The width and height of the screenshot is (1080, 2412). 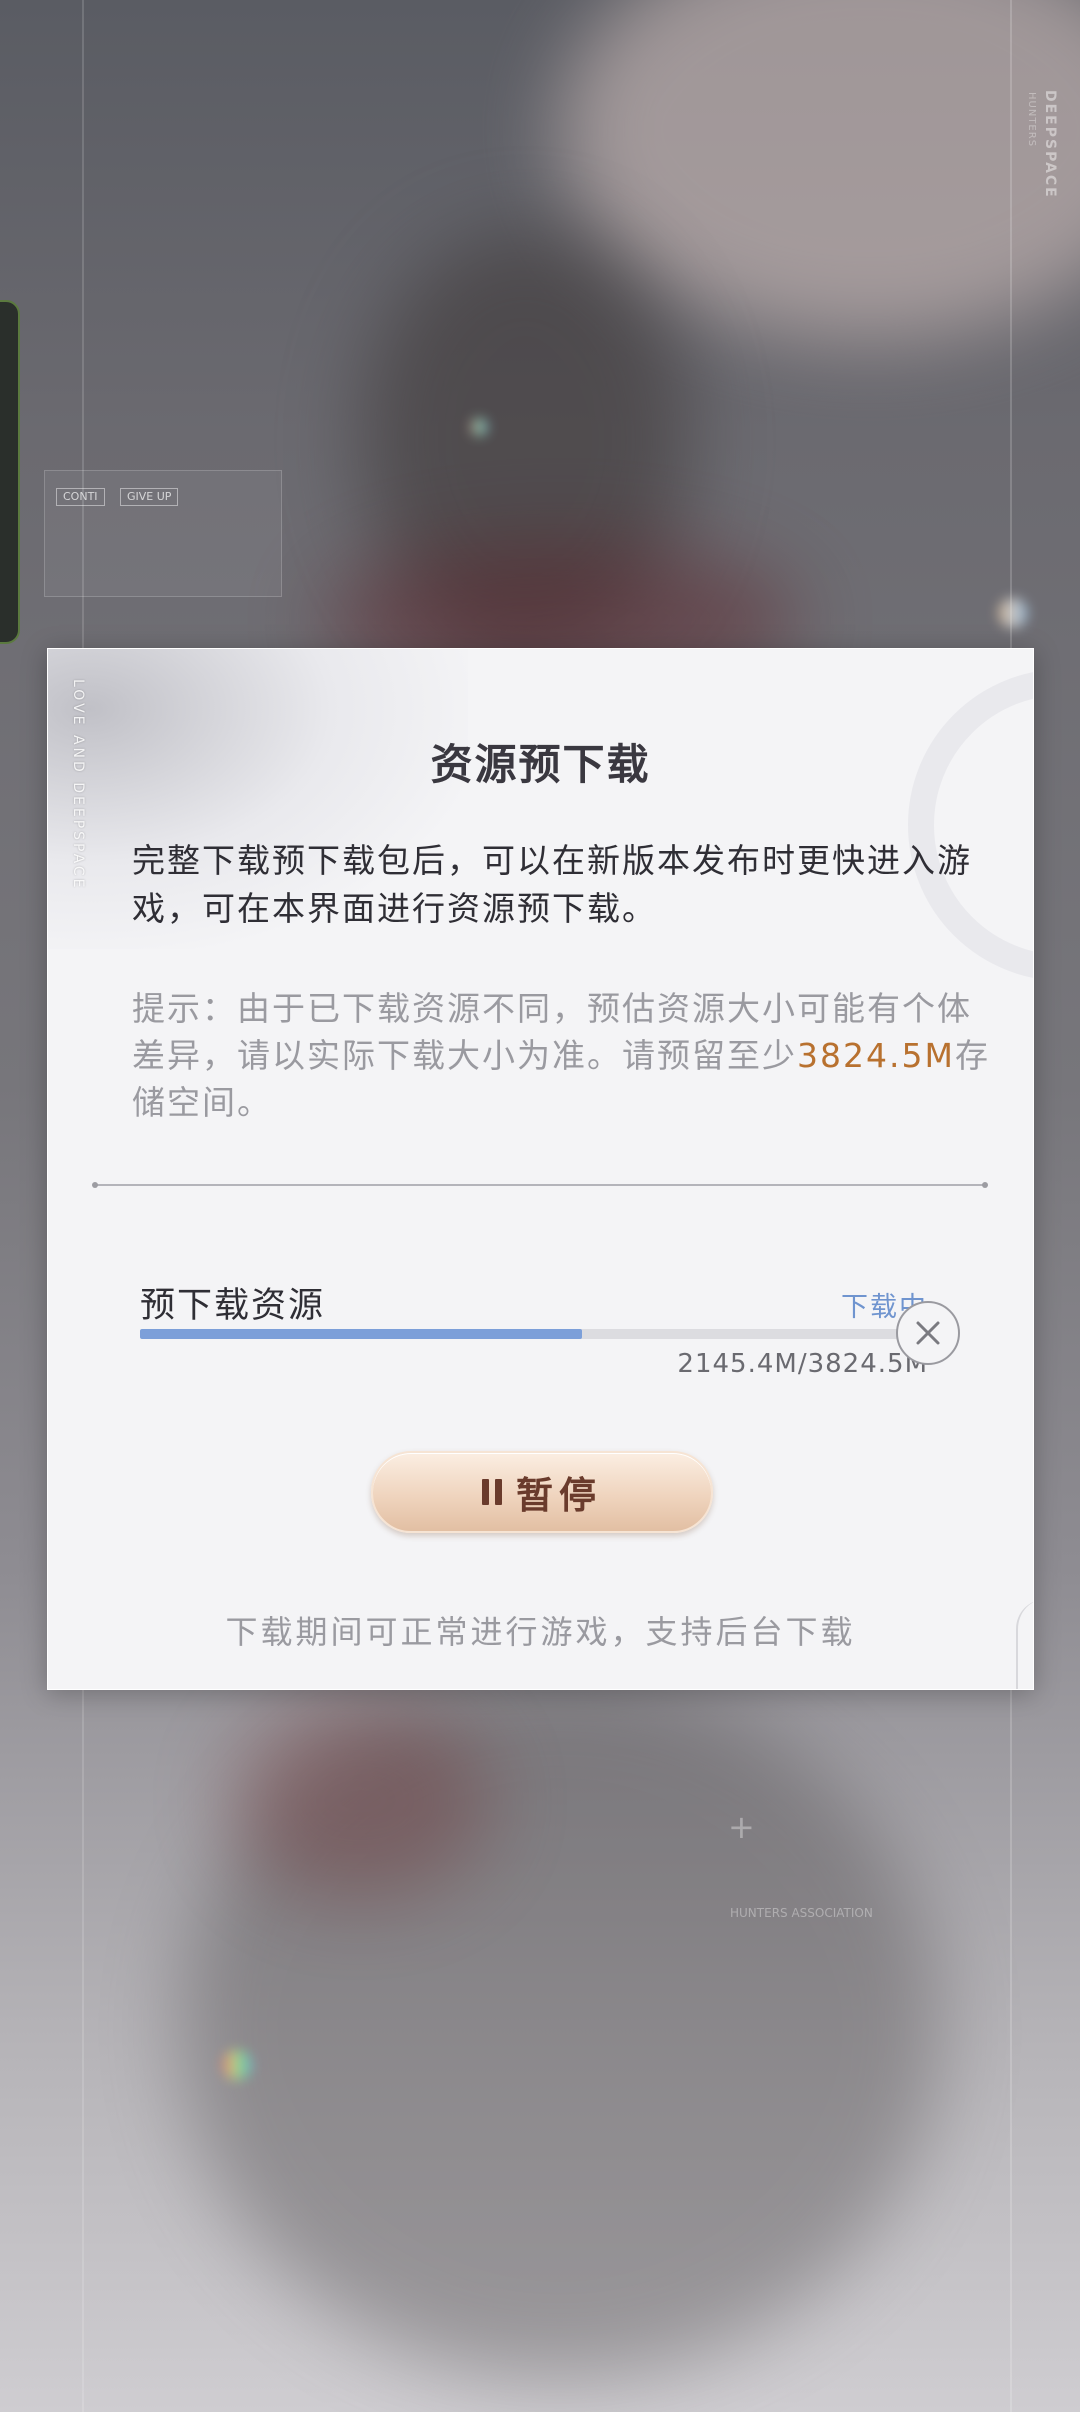 I want to click on pause-label: 暂停, so click(x=559, y=1495).